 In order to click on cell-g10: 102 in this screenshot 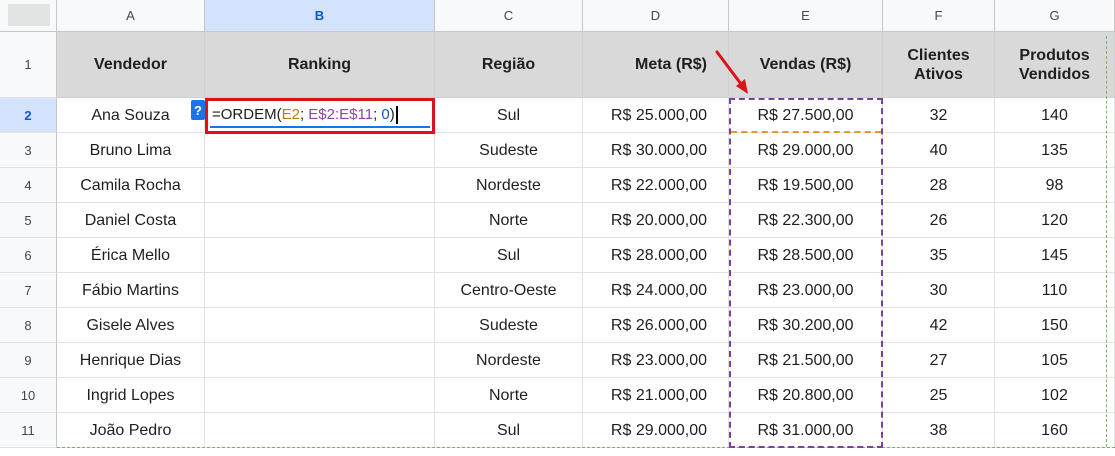, I will do `click(1055, 395)`.